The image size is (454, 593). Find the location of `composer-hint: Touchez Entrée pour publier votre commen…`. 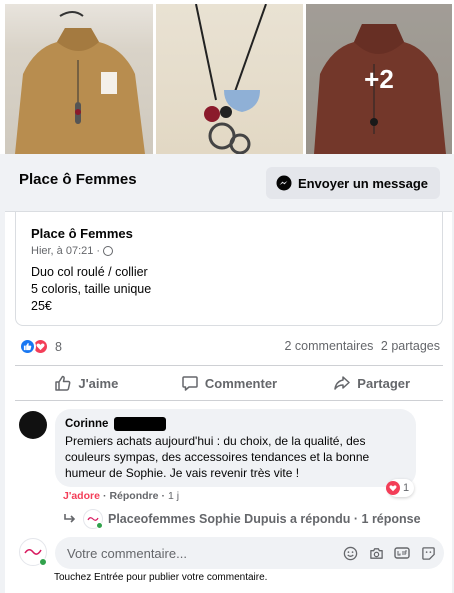

composer-hint: Touchez Entrée pour publier votre commen… is located at coordinates (161, 577).